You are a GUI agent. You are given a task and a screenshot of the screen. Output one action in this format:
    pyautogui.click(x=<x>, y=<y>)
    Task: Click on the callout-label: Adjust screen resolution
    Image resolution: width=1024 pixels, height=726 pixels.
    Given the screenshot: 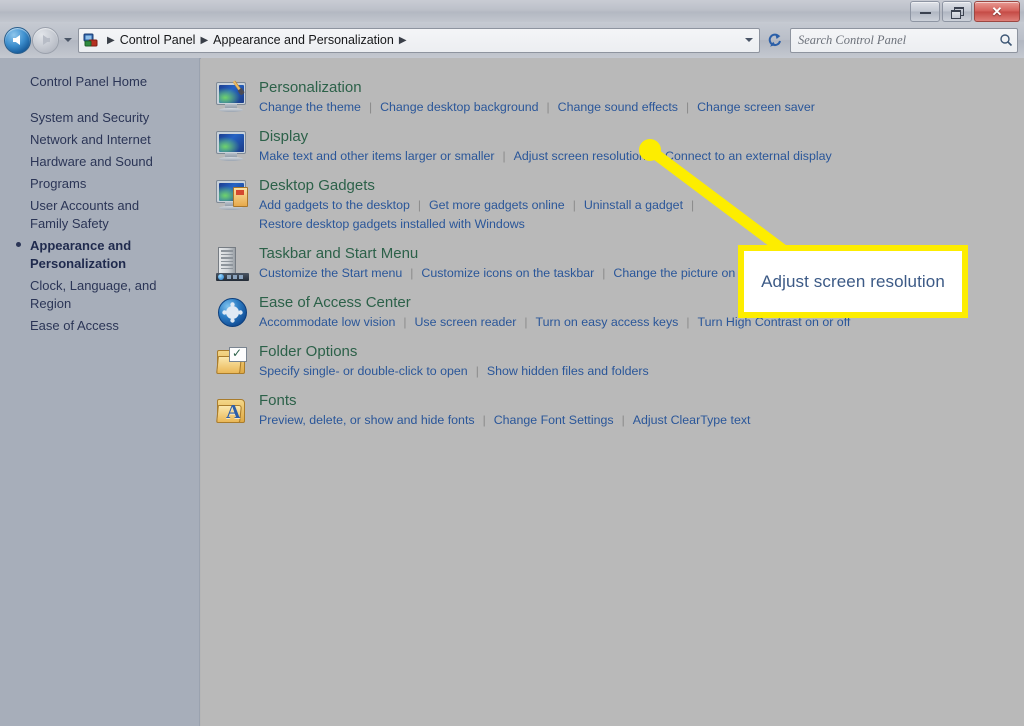 What is the action you would take?
    pyautogui.click(x=853, y=281)
    